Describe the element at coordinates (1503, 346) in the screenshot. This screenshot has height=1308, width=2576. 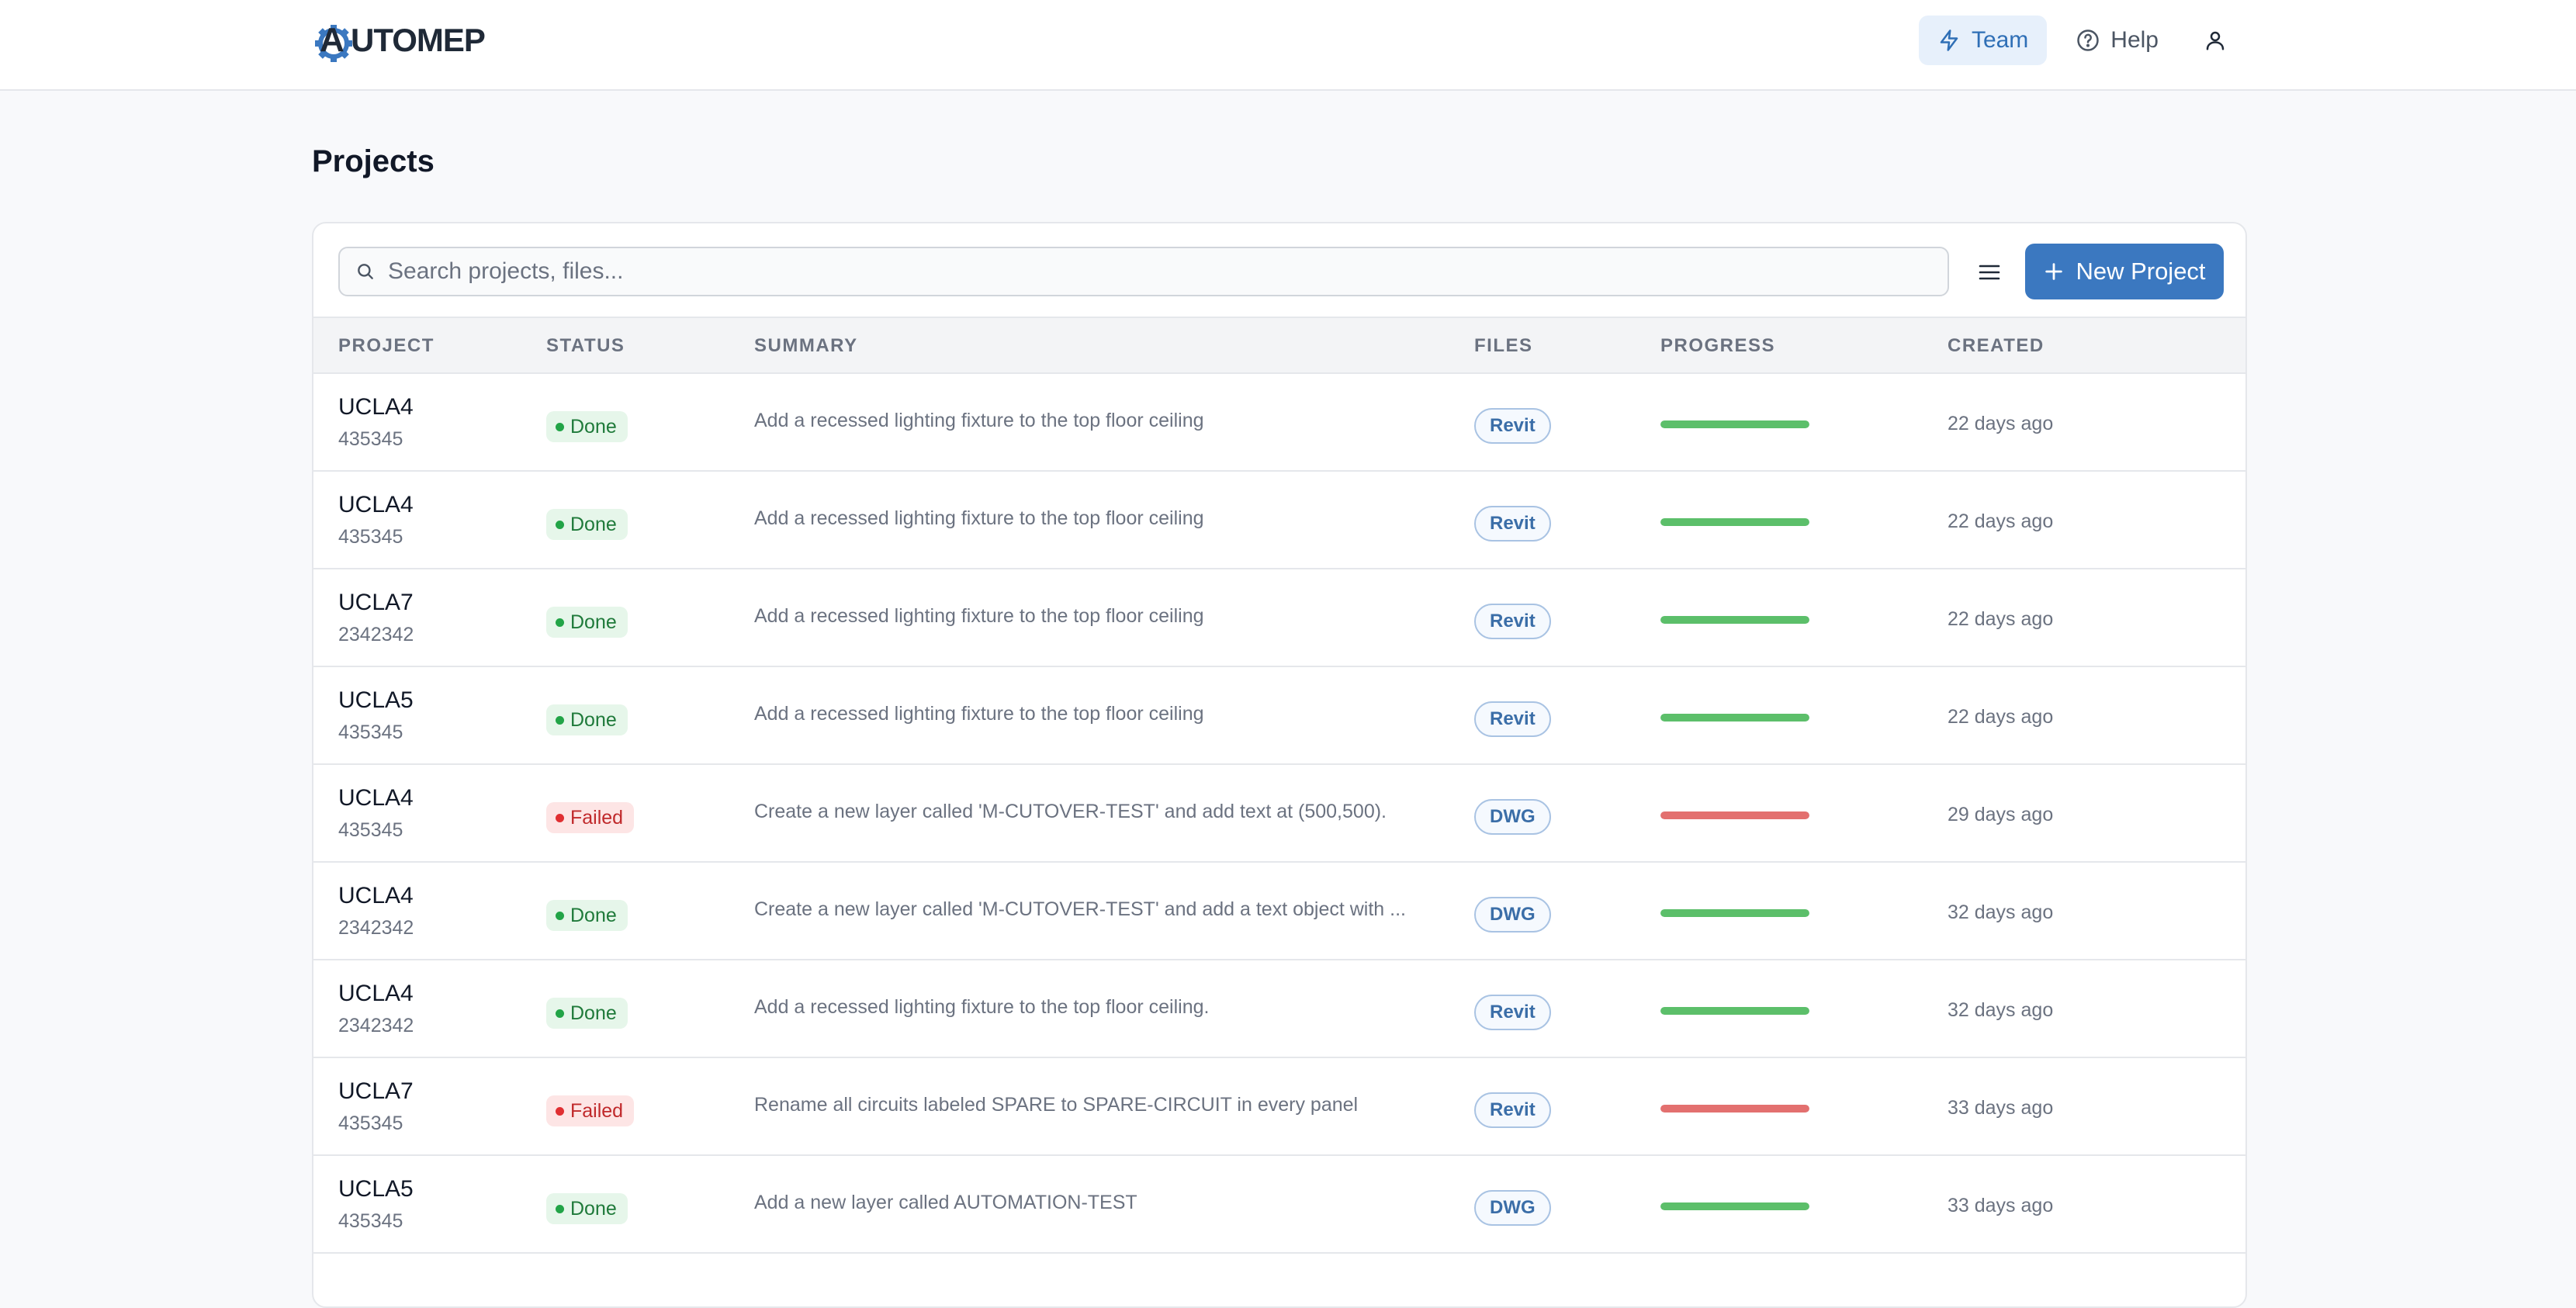
I see `column-header-files: FILES` at that location.